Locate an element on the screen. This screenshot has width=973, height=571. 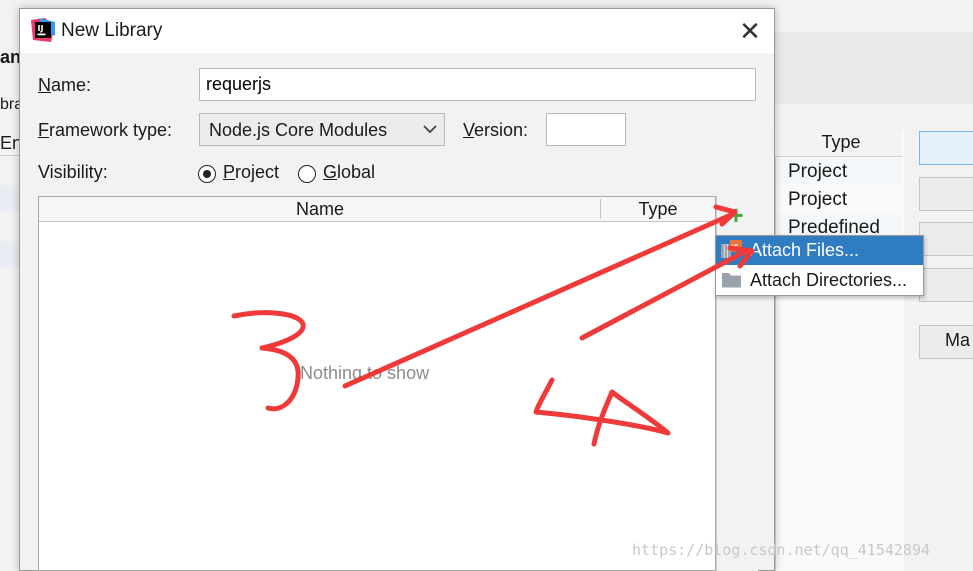
watermark-text: https://blog.csdn.net/qq_41542894 is located at coordinates (781, 550).